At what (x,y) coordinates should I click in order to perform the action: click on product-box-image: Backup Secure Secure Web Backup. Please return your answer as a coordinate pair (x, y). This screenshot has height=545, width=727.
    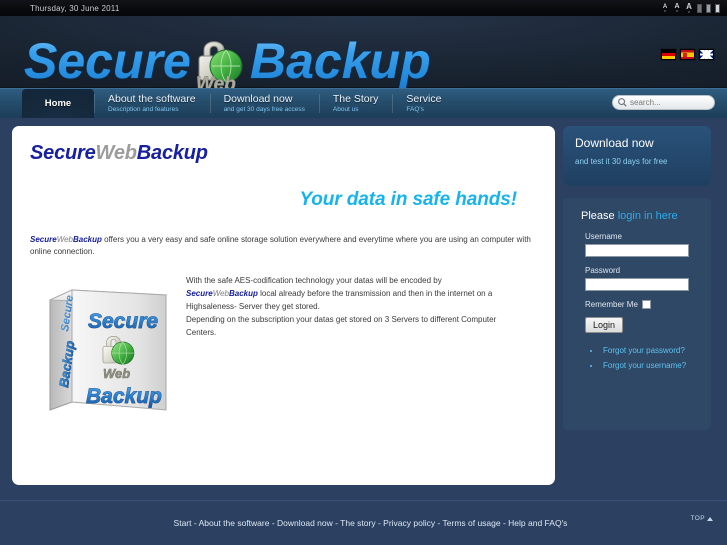
    Looking at the image, I should click on (108, 350).